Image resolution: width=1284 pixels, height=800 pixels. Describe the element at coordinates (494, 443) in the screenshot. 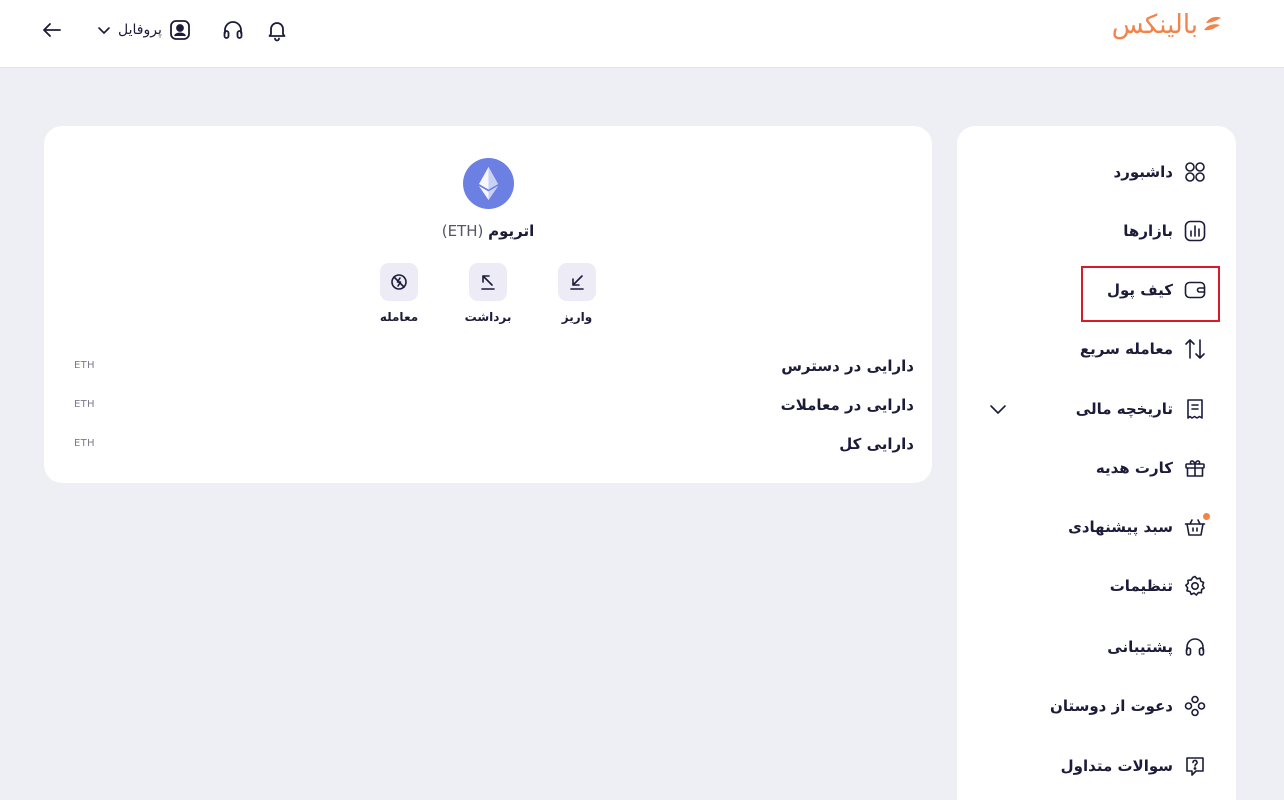

I see `balance-row-total: ETH دارایی کل` at that location.